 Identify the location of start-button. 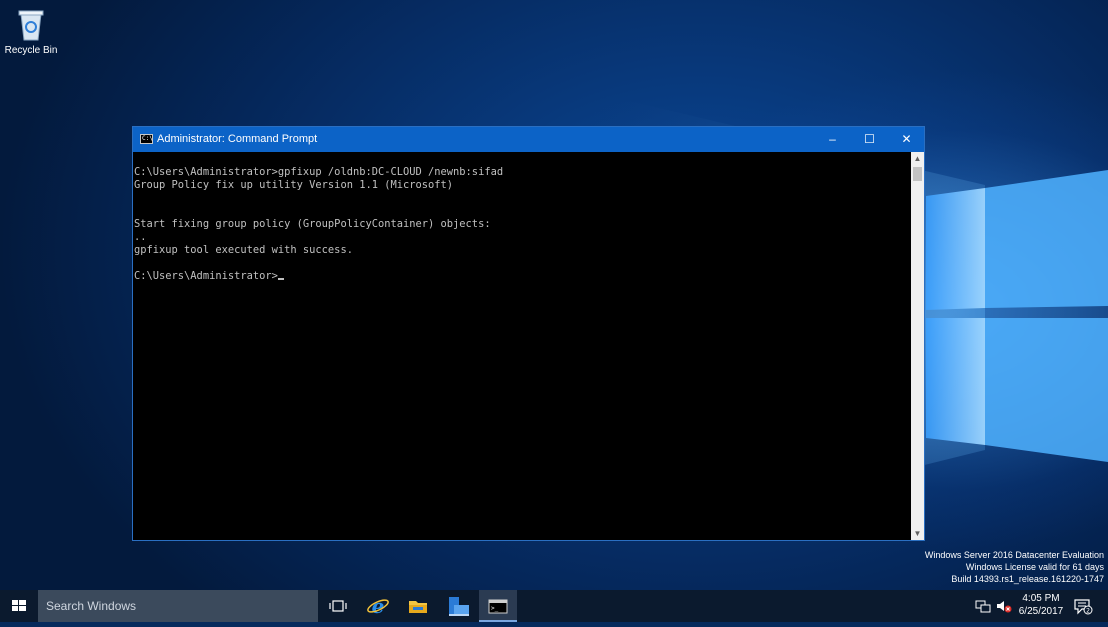
(19, 606).